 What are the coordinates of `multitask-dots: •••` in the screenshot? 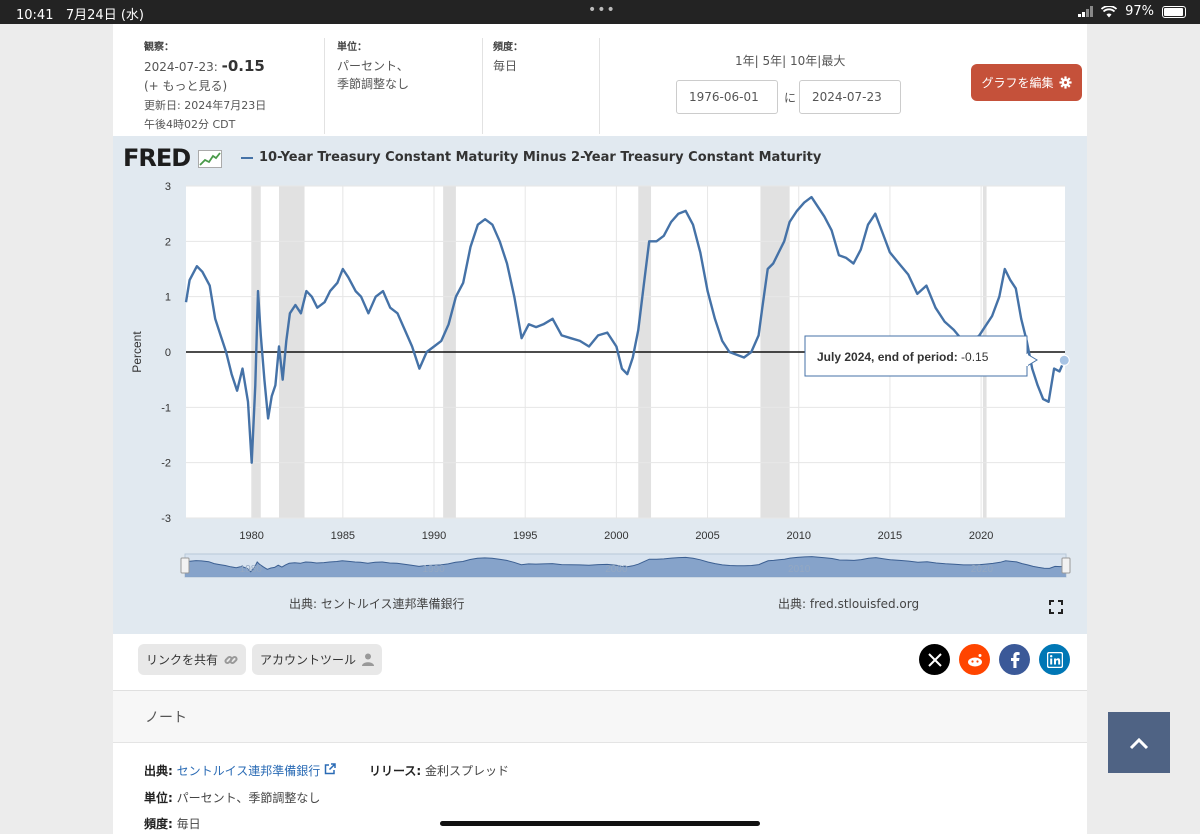 It's located at (602, 10).